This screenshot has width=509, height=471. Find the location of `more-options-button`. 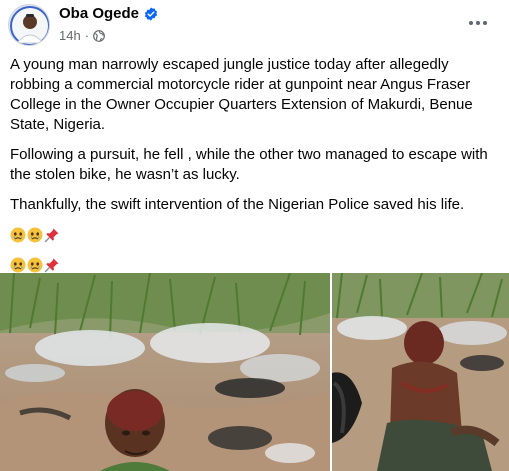

more-options-button is located at coordinates (478, 23).